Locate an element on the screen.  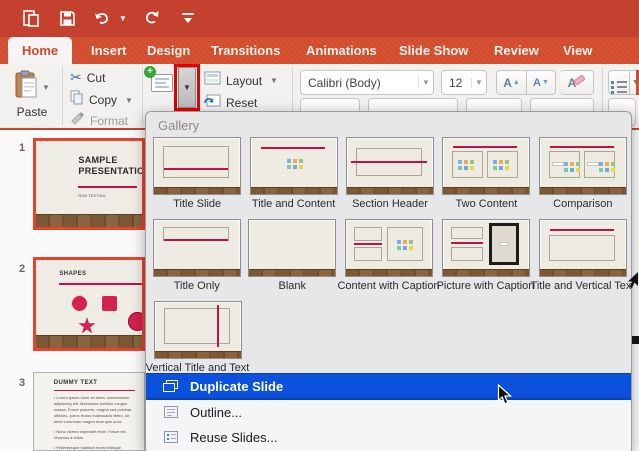
bulleted-list-icon is located at coordinates (619, 82).